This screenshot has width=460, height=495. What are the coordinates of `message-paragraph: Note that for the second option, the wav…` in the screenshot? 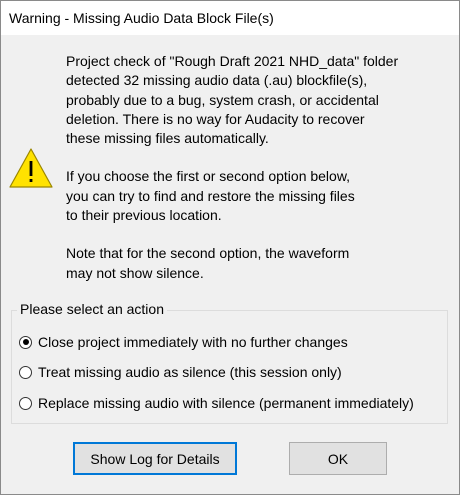 It's located at (208, 263).